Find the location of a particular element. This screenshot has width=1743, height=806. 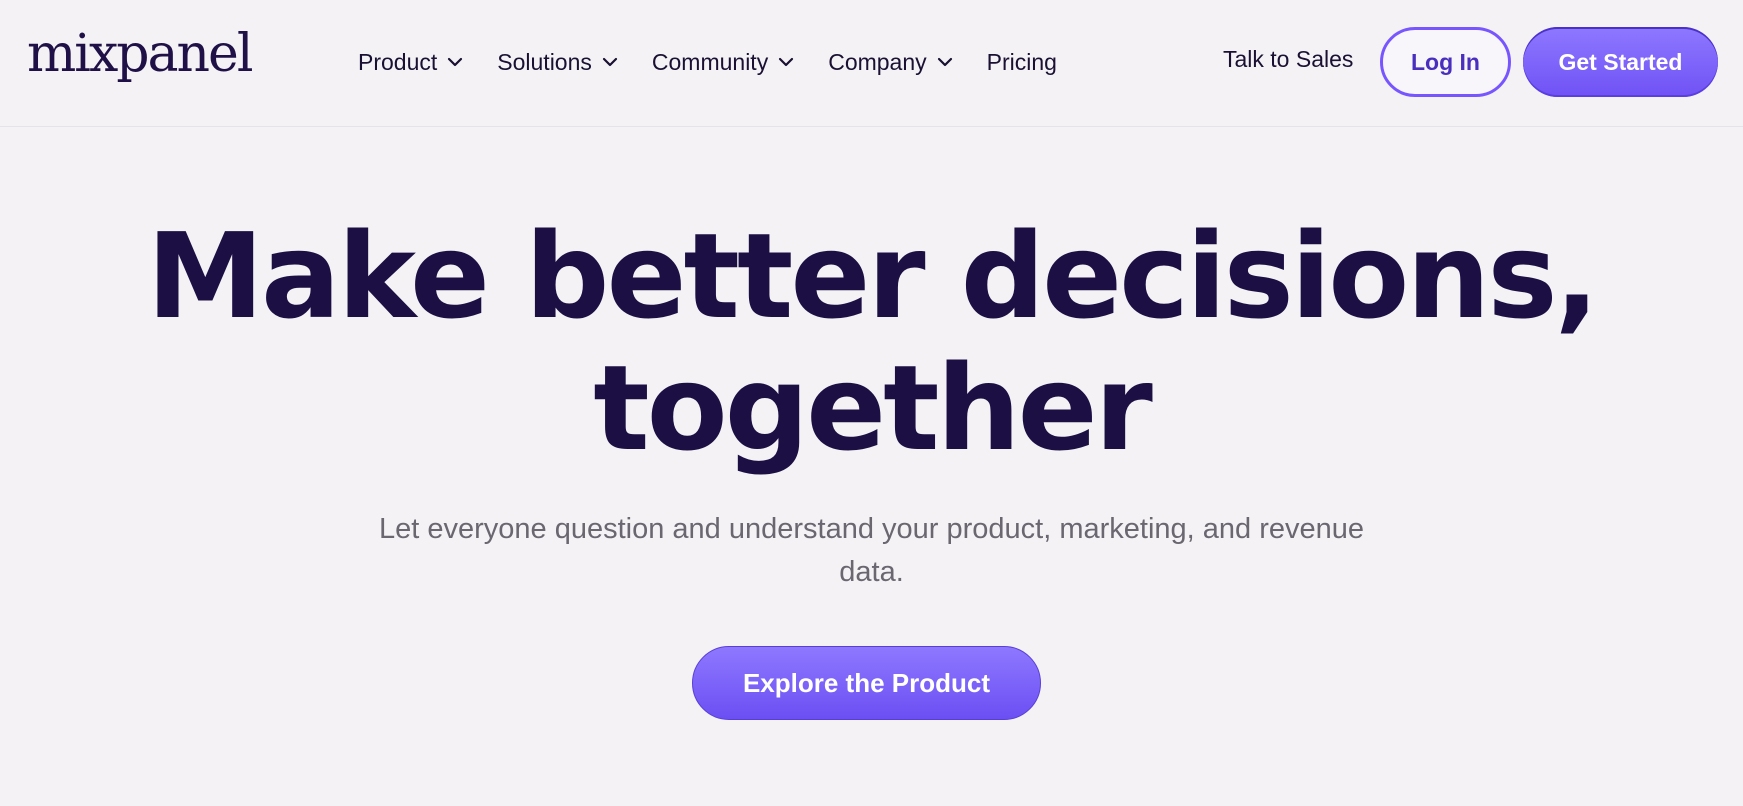

hero-title-line-1: Make better decisions, is located at coordinates (873, 276).